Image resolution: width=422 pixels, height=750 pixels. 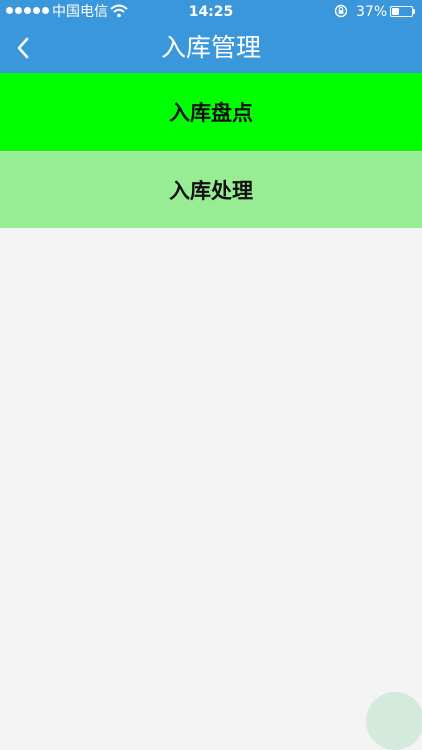 I want to click on top-bar: 中国电信 14:25 37% 入库管理, so click(x=211, y=36).